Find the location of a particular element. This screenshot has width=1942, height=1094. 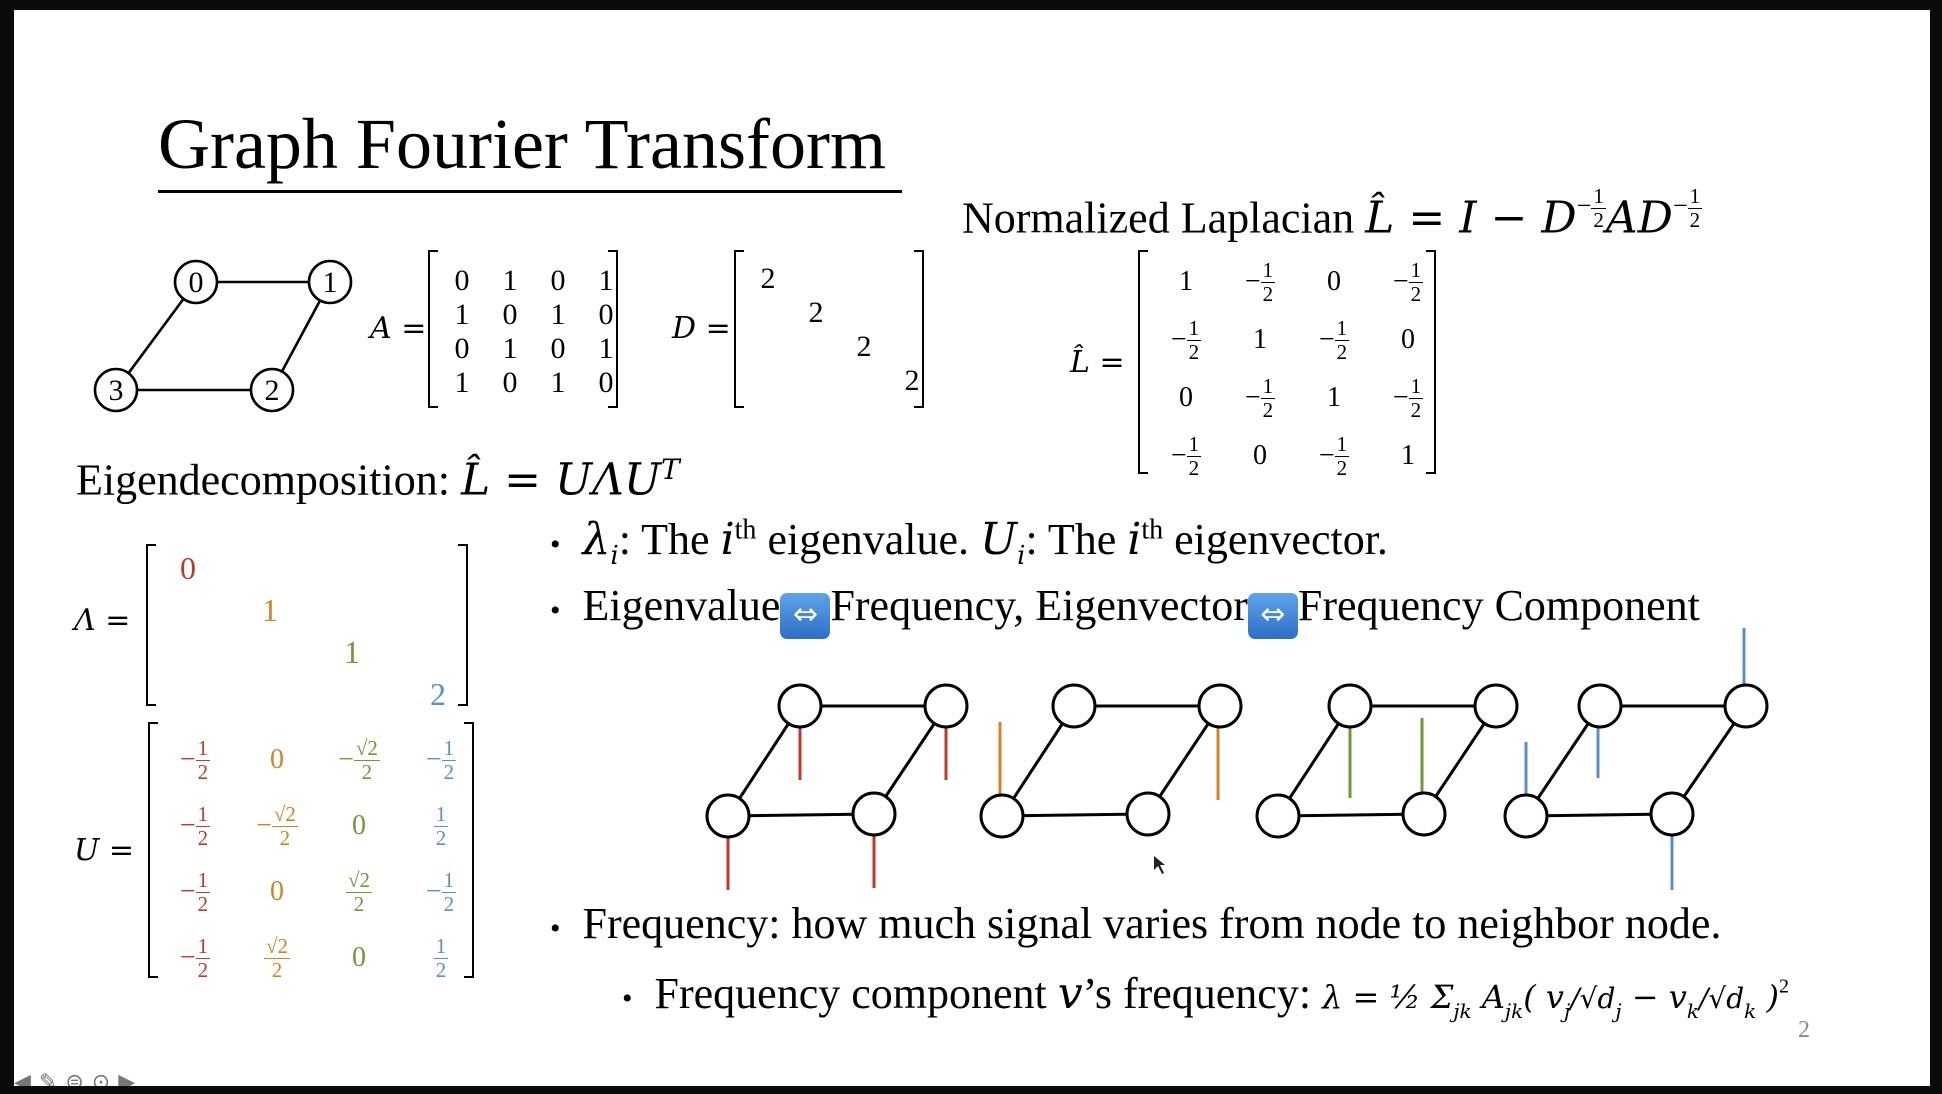

eigendecomposition-heading: Eigendecomposition: L̂ = UΛUT is located at coordinates (378, 479).